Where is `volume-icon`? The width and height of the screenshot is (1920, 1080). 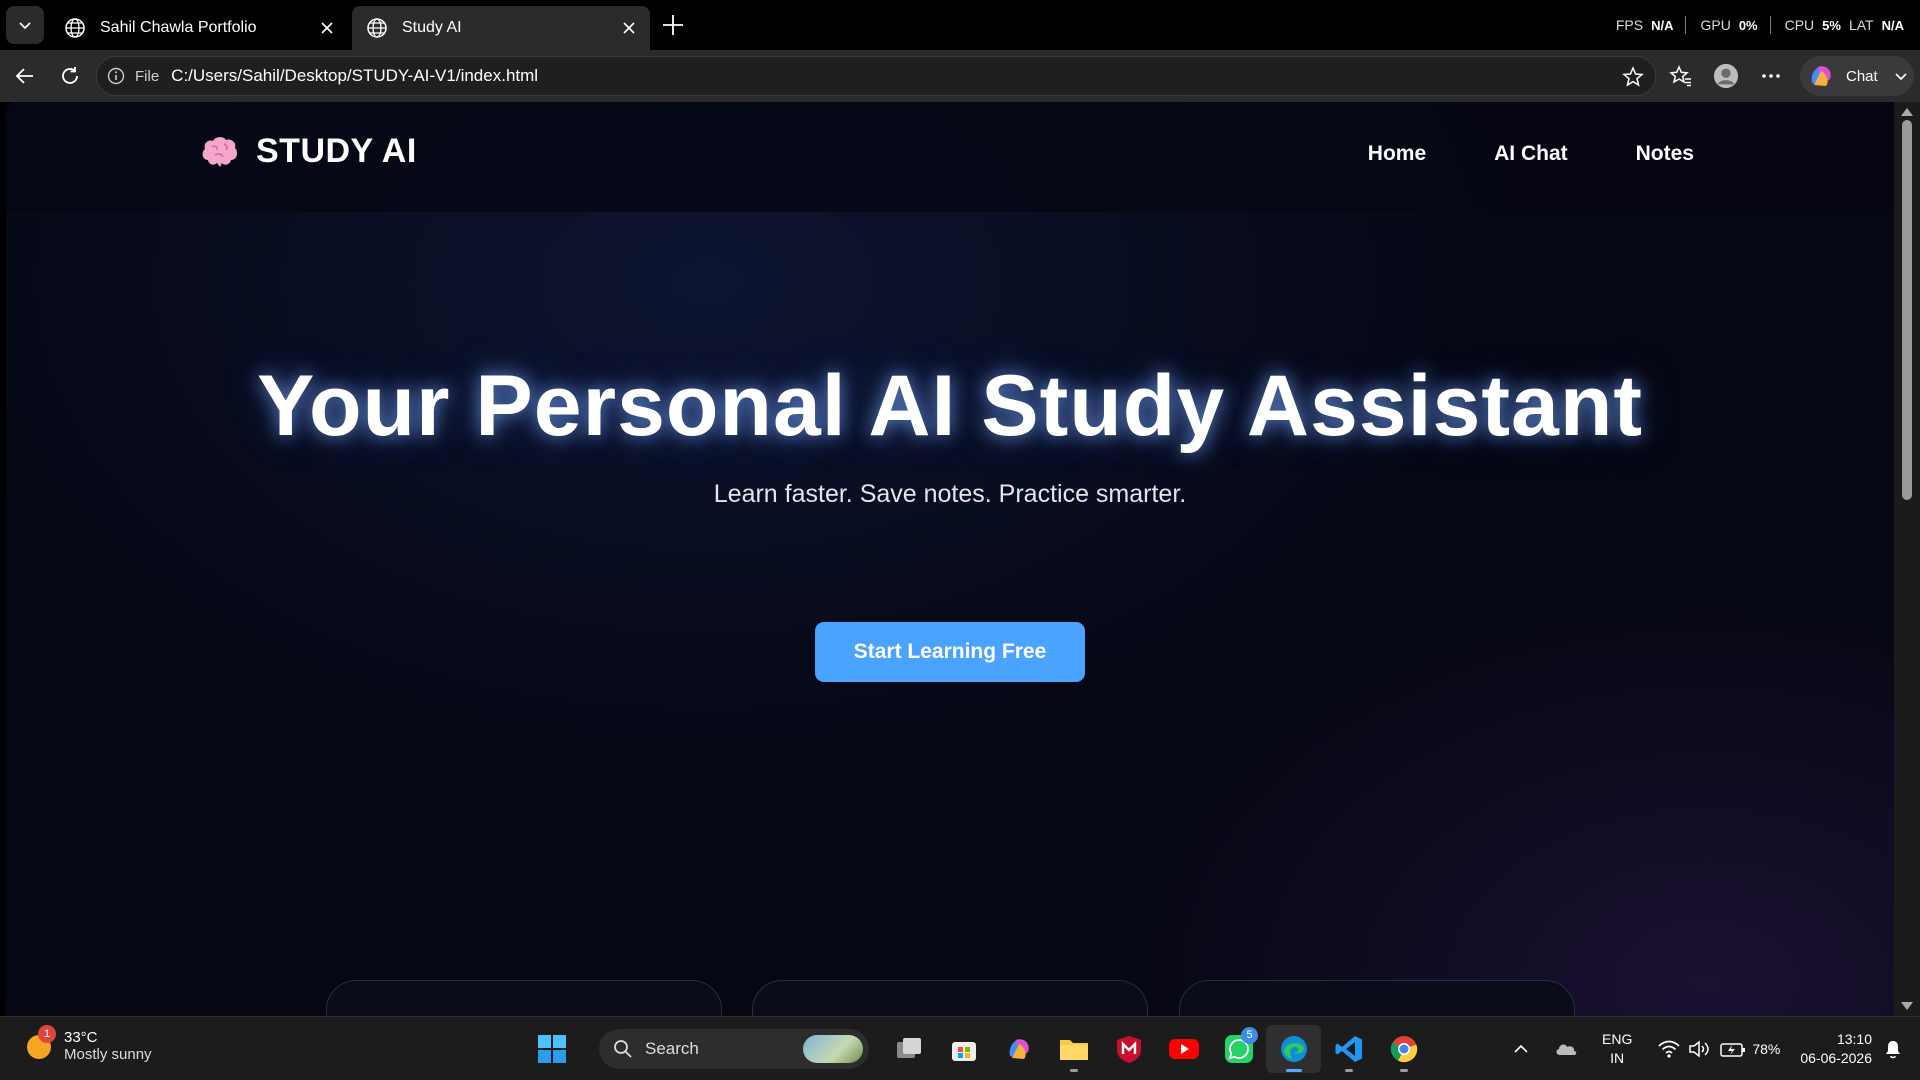 volume-icon is located at coordinates (1699, 1049).